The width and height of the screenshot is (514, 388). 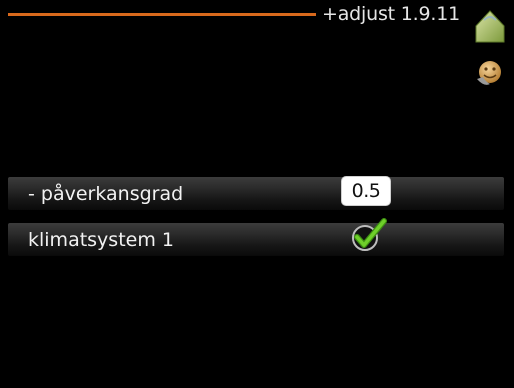 I want to click on smiley-icon, so click(x=489, y=73).